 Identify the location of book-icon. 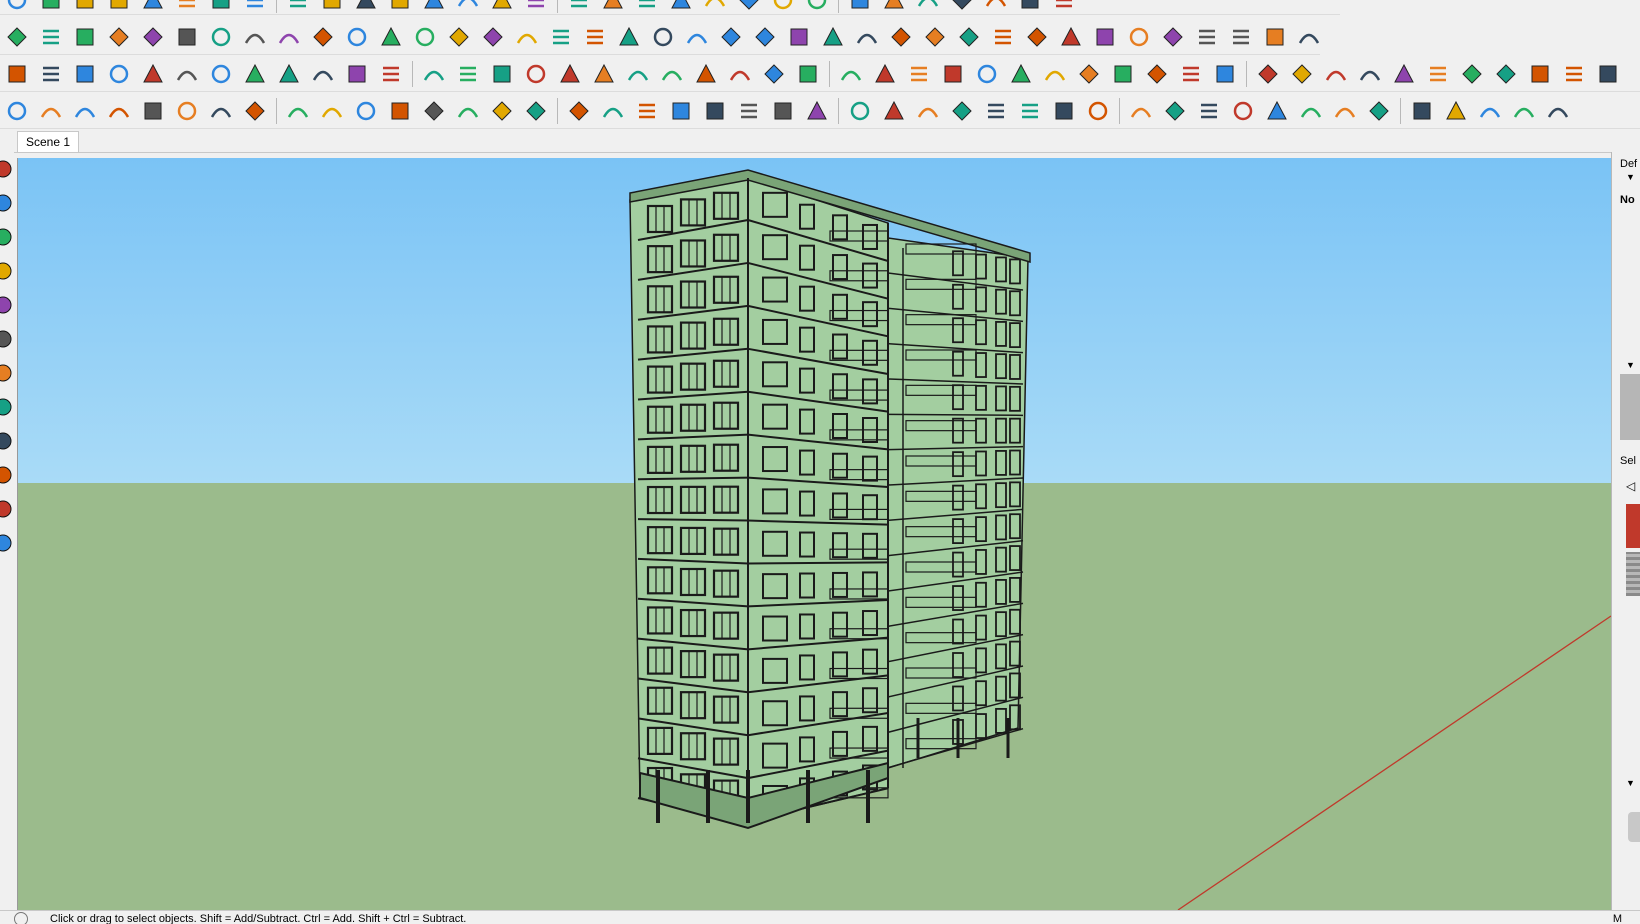
(817, 7).